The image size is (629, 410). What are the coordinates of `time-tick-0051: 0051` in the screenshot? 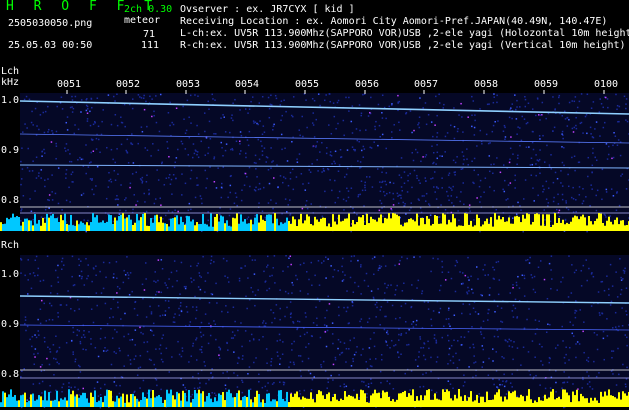 It's located at (69, 84).